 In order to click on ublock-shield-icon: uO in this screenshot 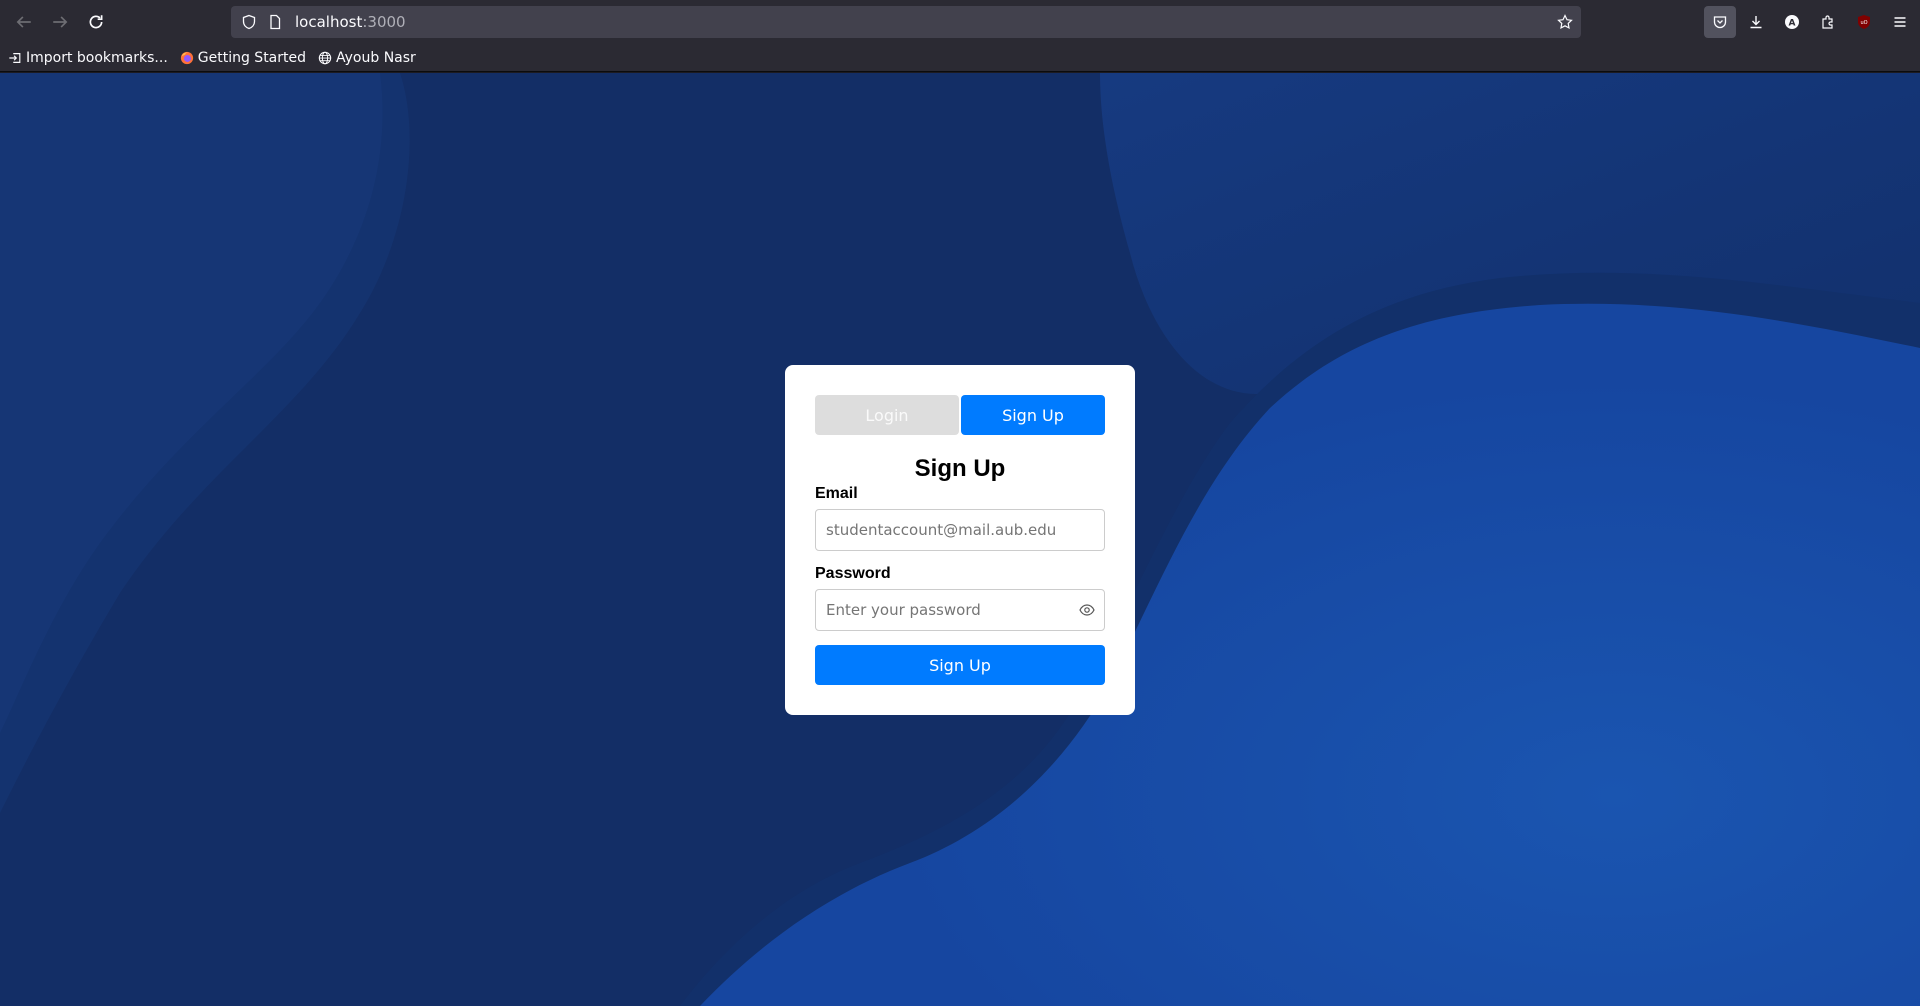, I will do `click(1864, 22)`.